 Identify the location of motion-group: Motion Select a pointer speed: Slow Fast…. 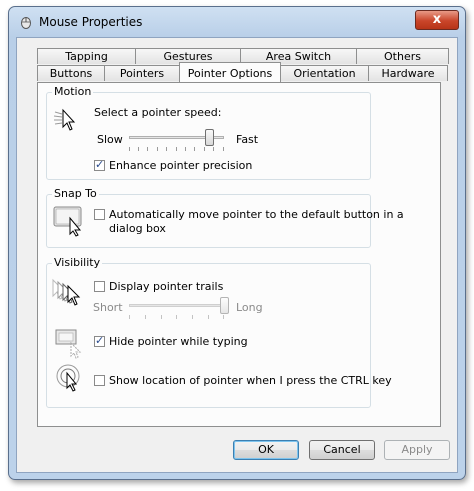
(208, 132).